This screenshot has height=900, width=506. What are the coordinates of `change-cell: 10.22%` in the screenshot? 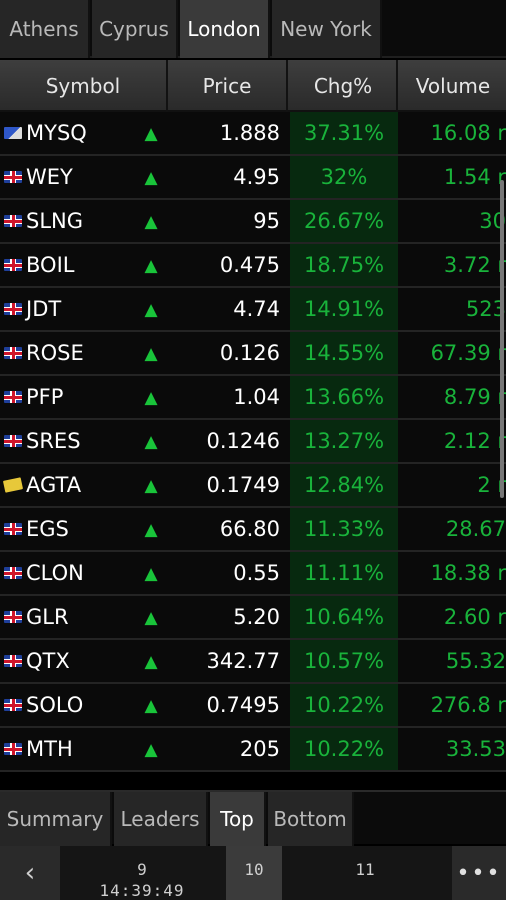 It's located at (344, 705).